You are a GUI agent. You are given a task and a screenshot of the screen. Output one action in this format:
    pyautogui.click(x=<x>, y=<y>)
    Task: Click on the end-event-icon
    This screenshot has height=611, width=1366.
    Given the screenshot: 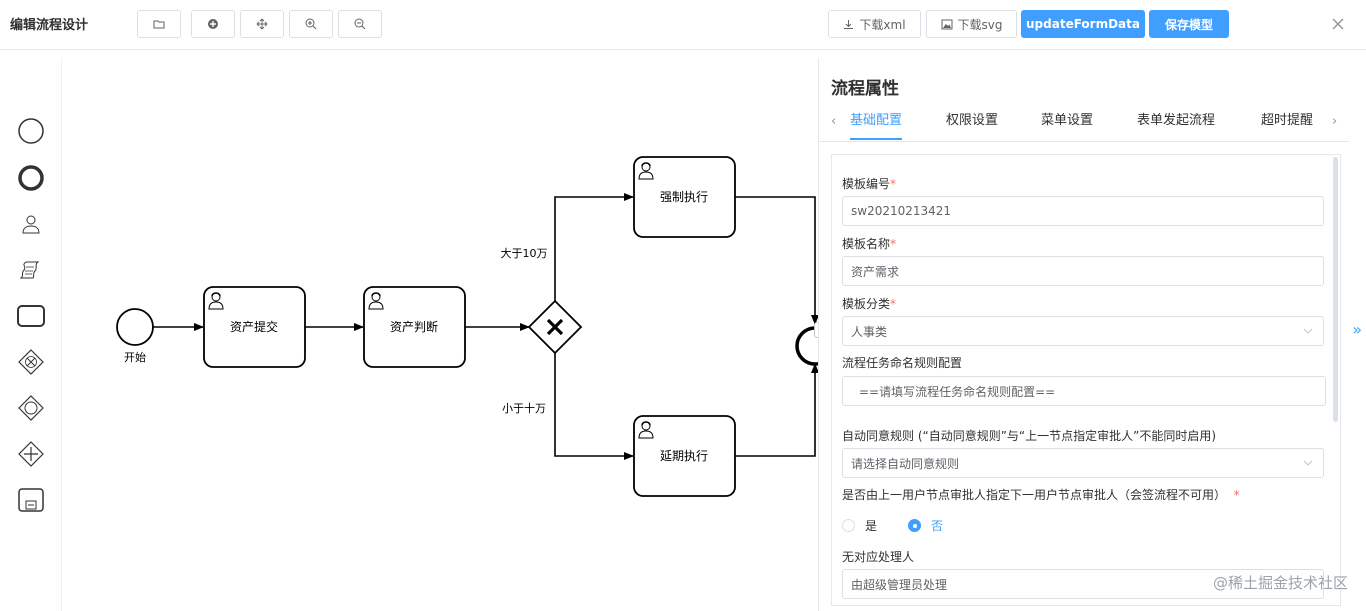 What is the action you would take?
    pyautogui.click(x=31, y=178)
    